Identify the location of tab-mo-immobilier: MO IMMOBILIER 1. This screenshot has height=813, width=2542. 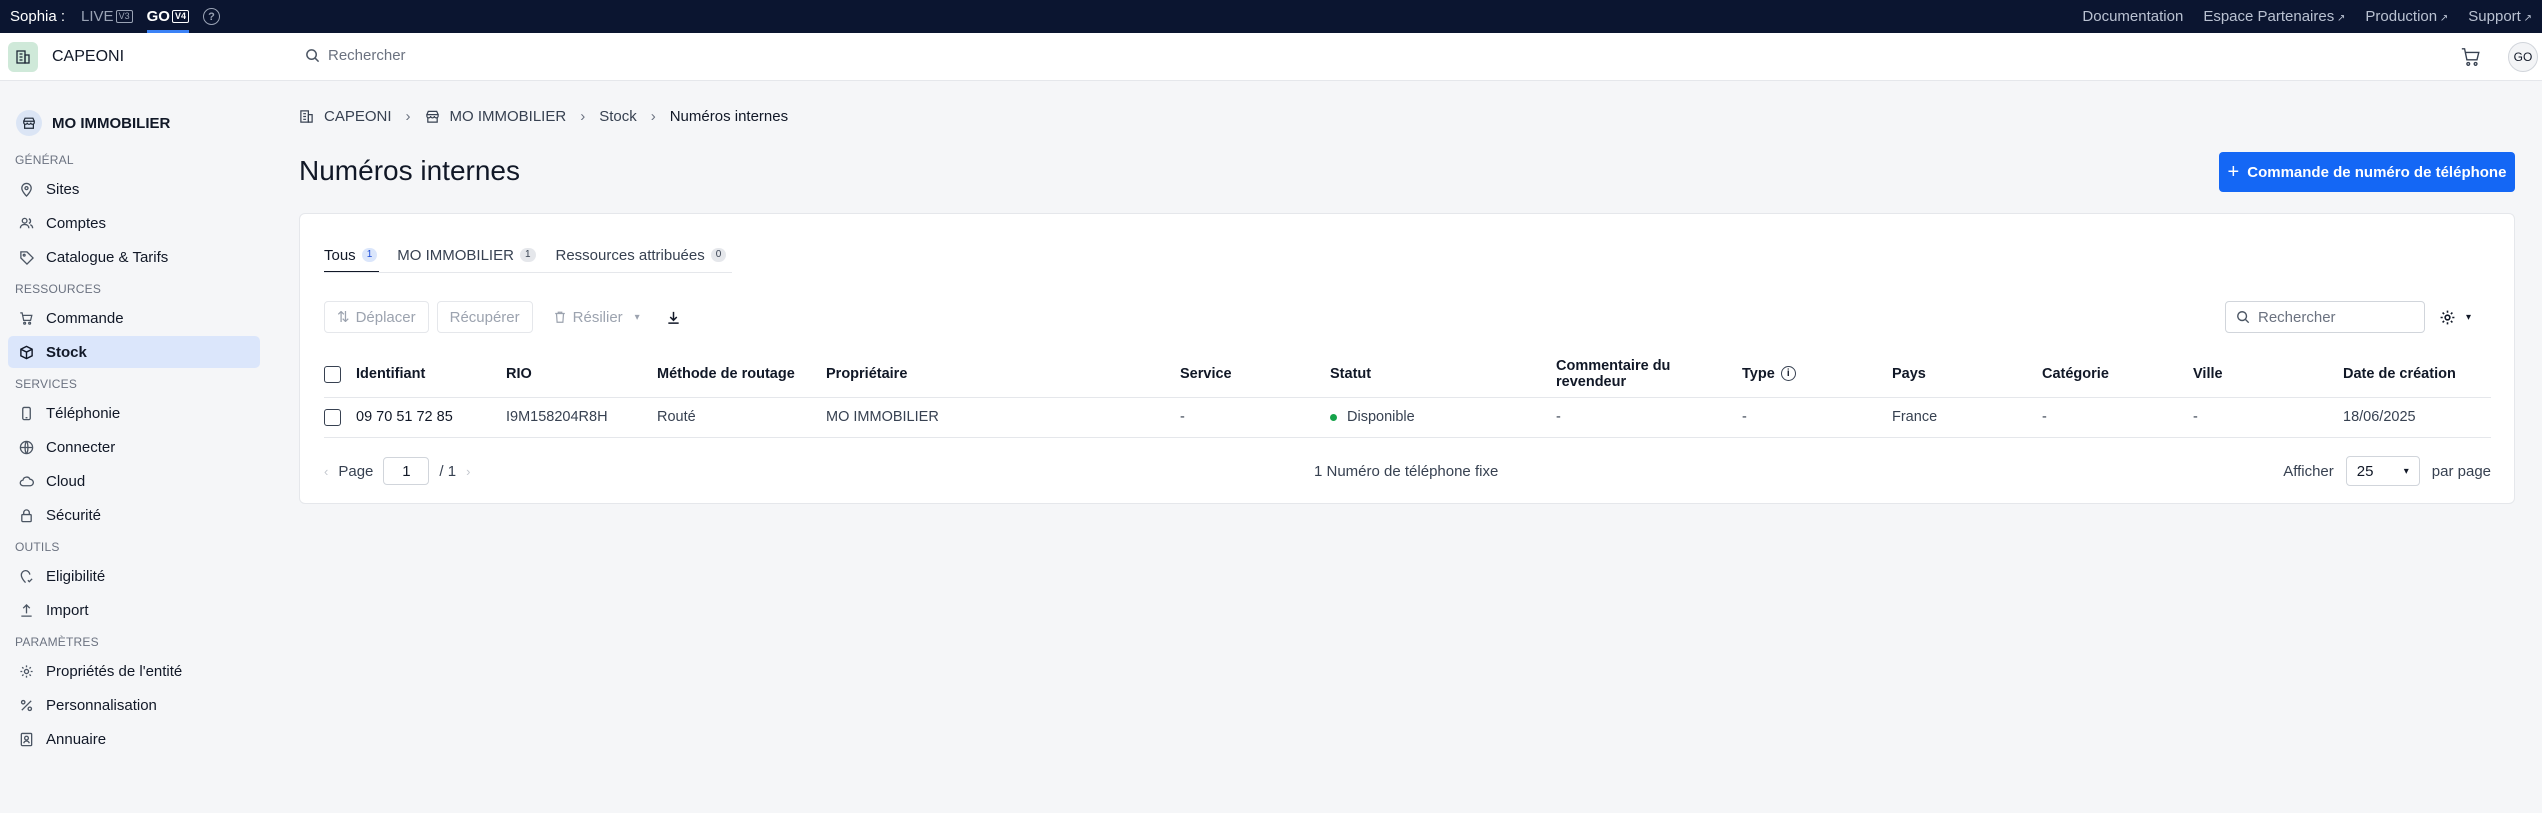
(467, 255).